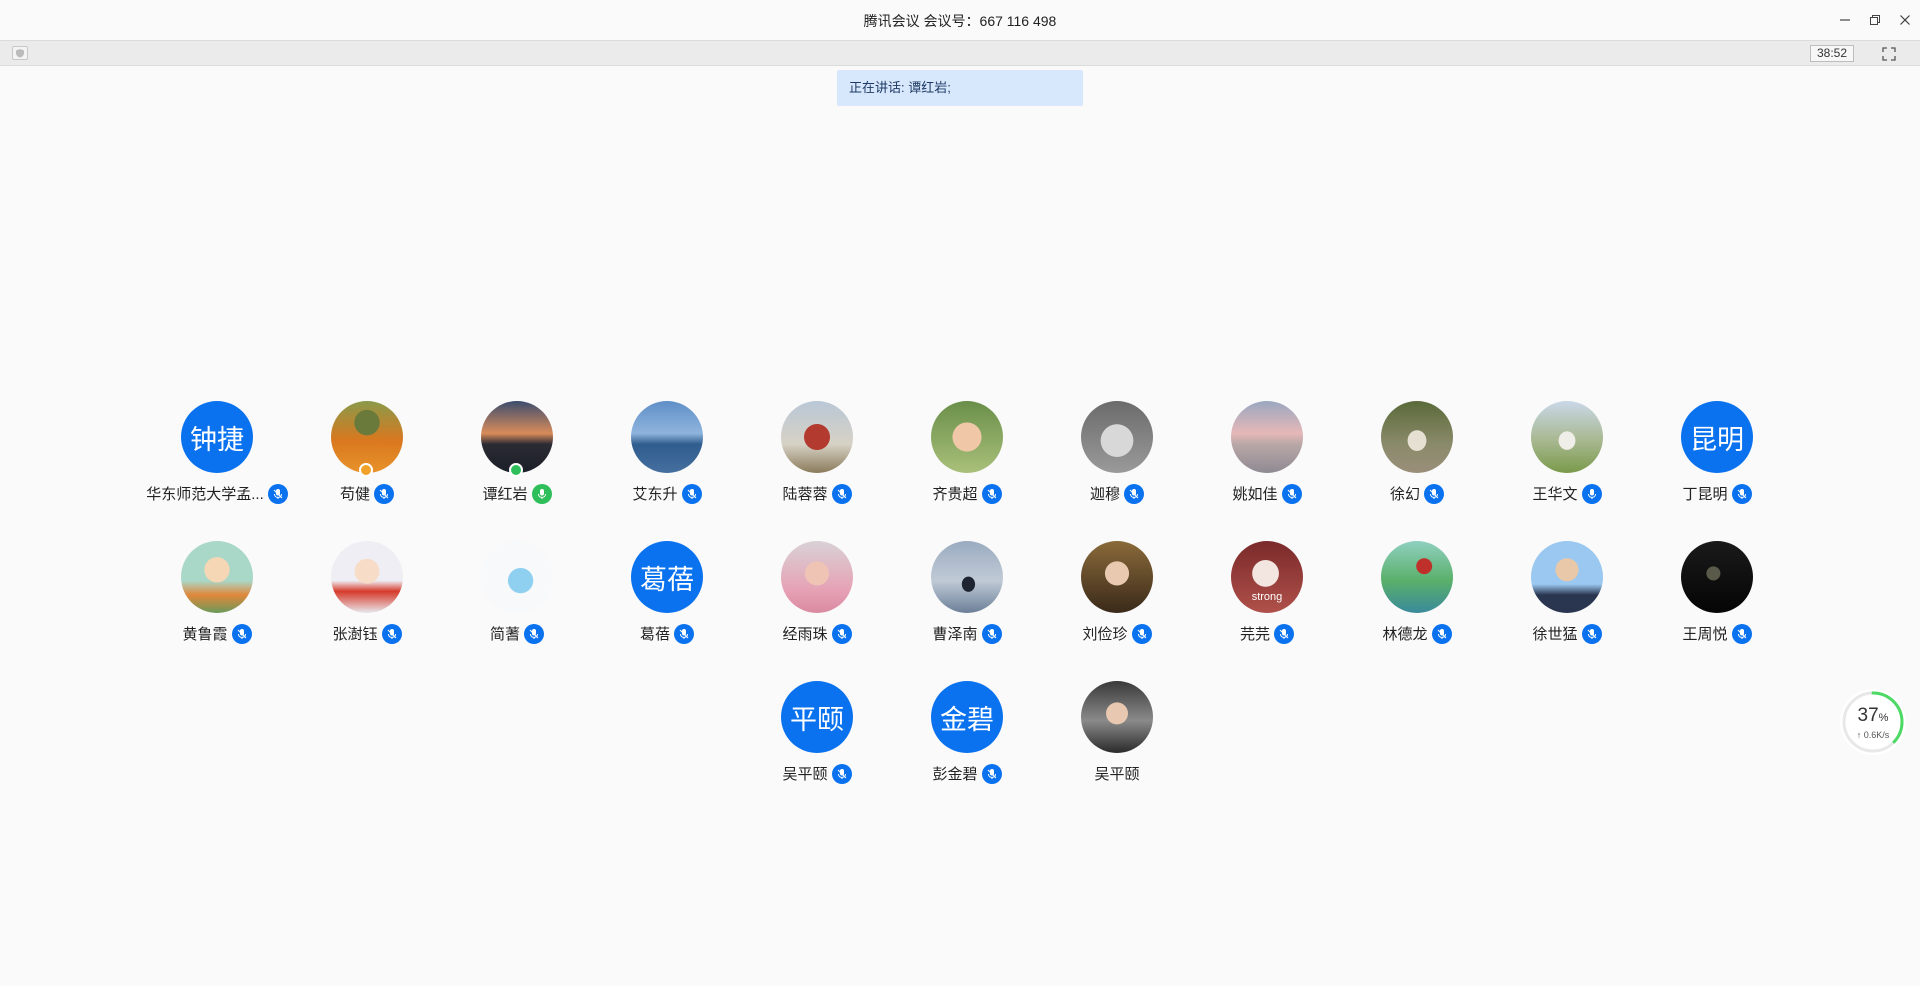  I want to click on participant-avatar: 钟捷, so click(217, 437).